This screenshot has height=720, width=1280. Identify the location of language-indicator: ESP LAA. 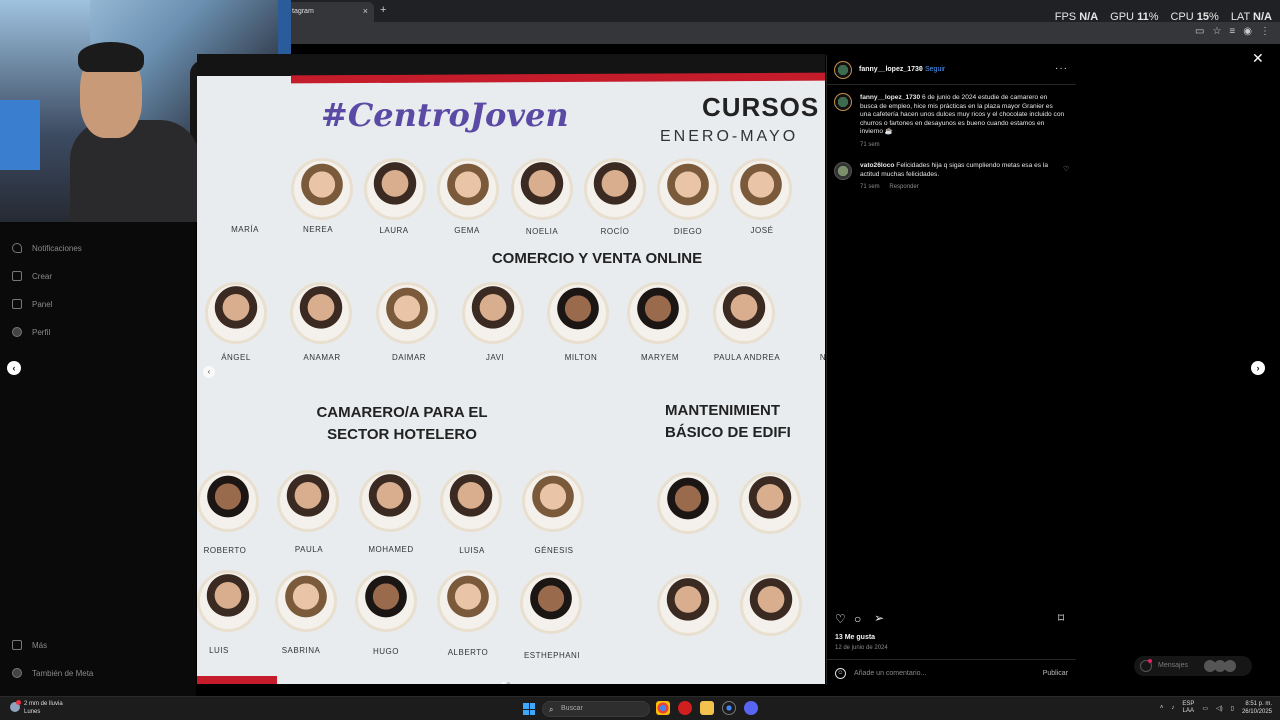
(1188, 708).